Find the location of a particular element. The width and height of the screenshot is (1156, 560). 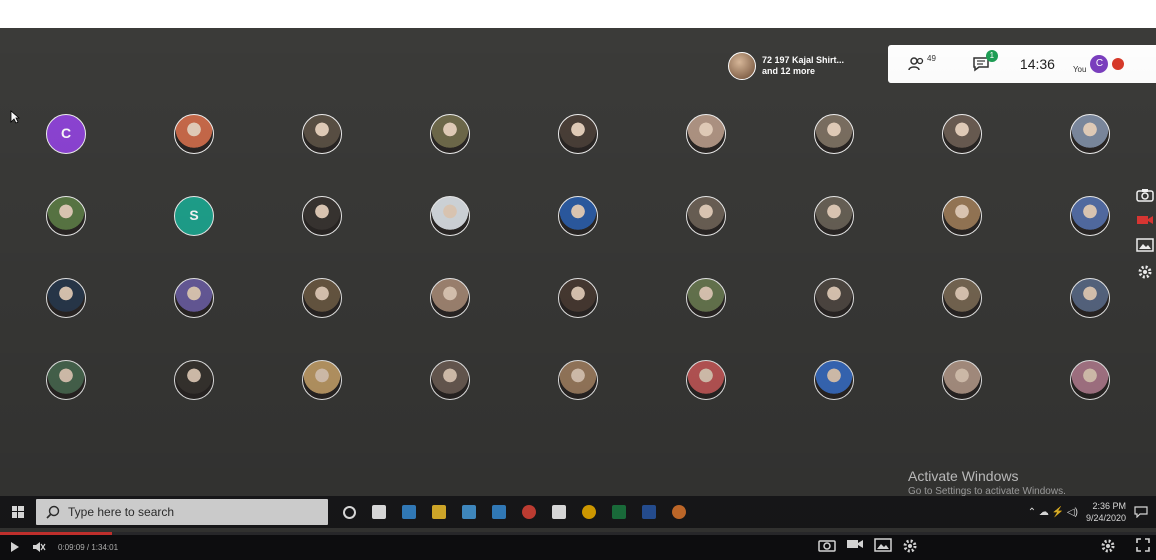

settings-icon is located at coordinates (1145, 272).